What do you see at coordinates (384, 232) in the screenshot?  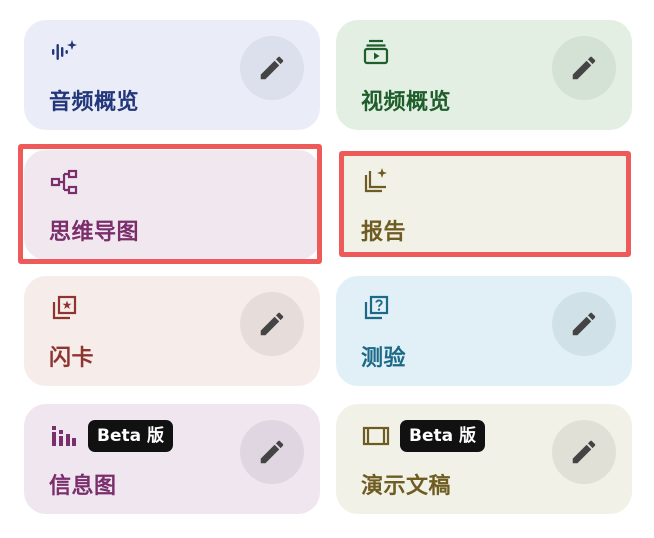 I see `card-label: 报告` at bounding box center [384, 232].